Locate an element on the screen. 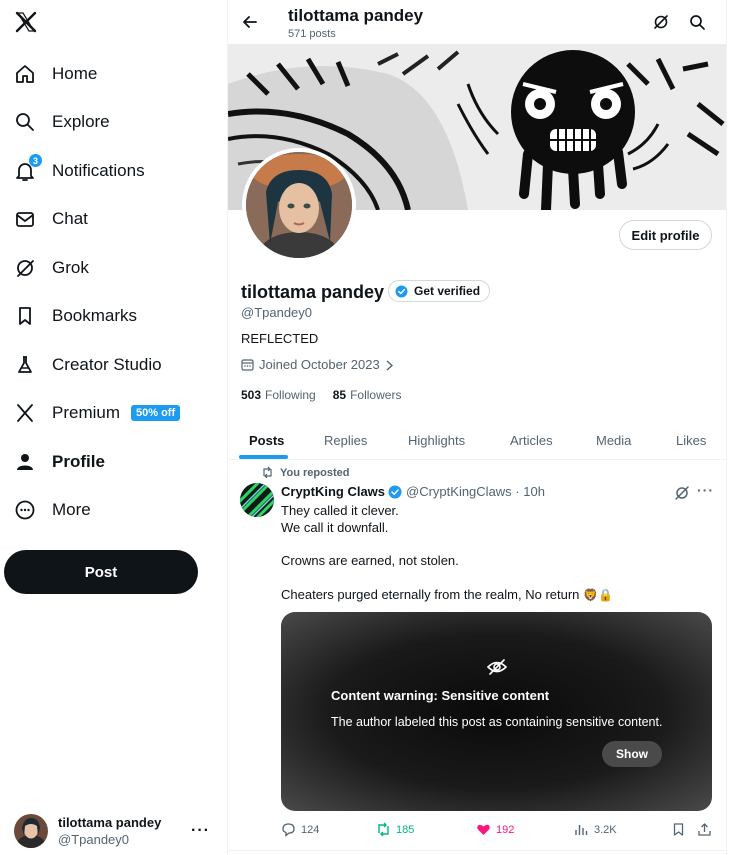 The height and width of the screenshot is (855, 731). show-button: Show is located at coordinates (632, 754).